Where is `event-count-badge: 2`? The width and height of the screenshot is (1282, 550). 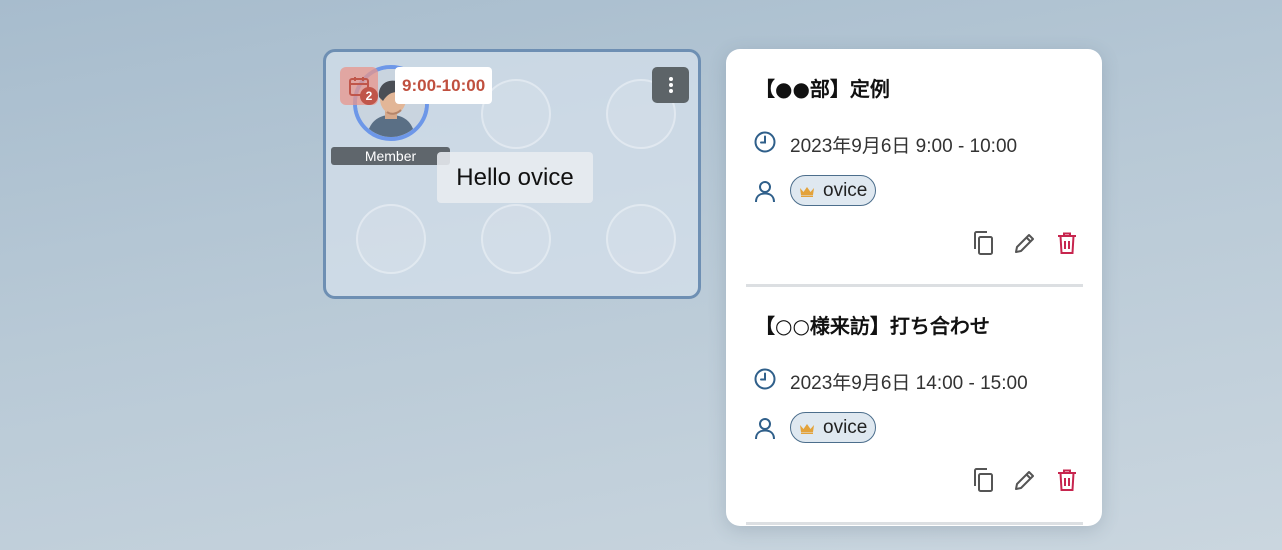 event-count-badge: 2 is located at coordinates (369, 96).